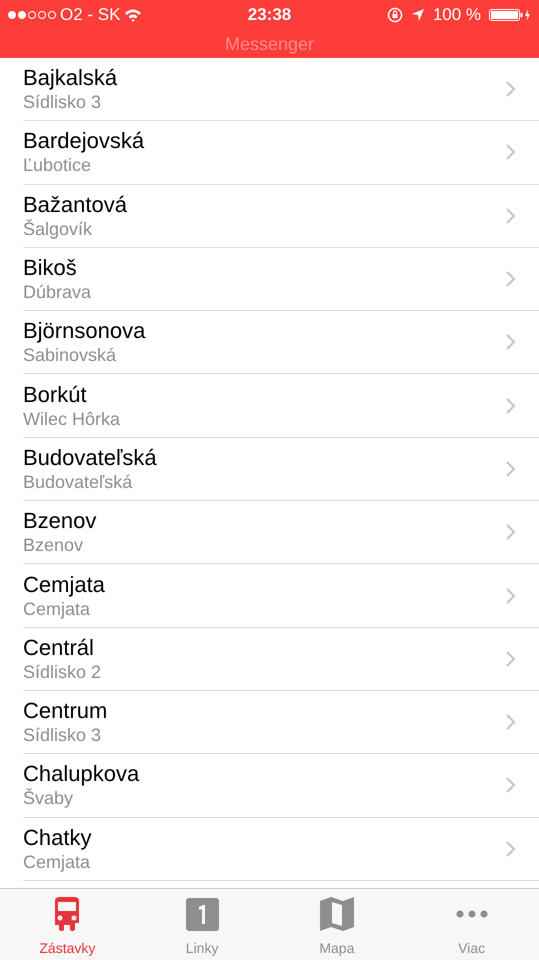  I want to click on stop-row: Bzenov Bzenov, so click(269, 532).